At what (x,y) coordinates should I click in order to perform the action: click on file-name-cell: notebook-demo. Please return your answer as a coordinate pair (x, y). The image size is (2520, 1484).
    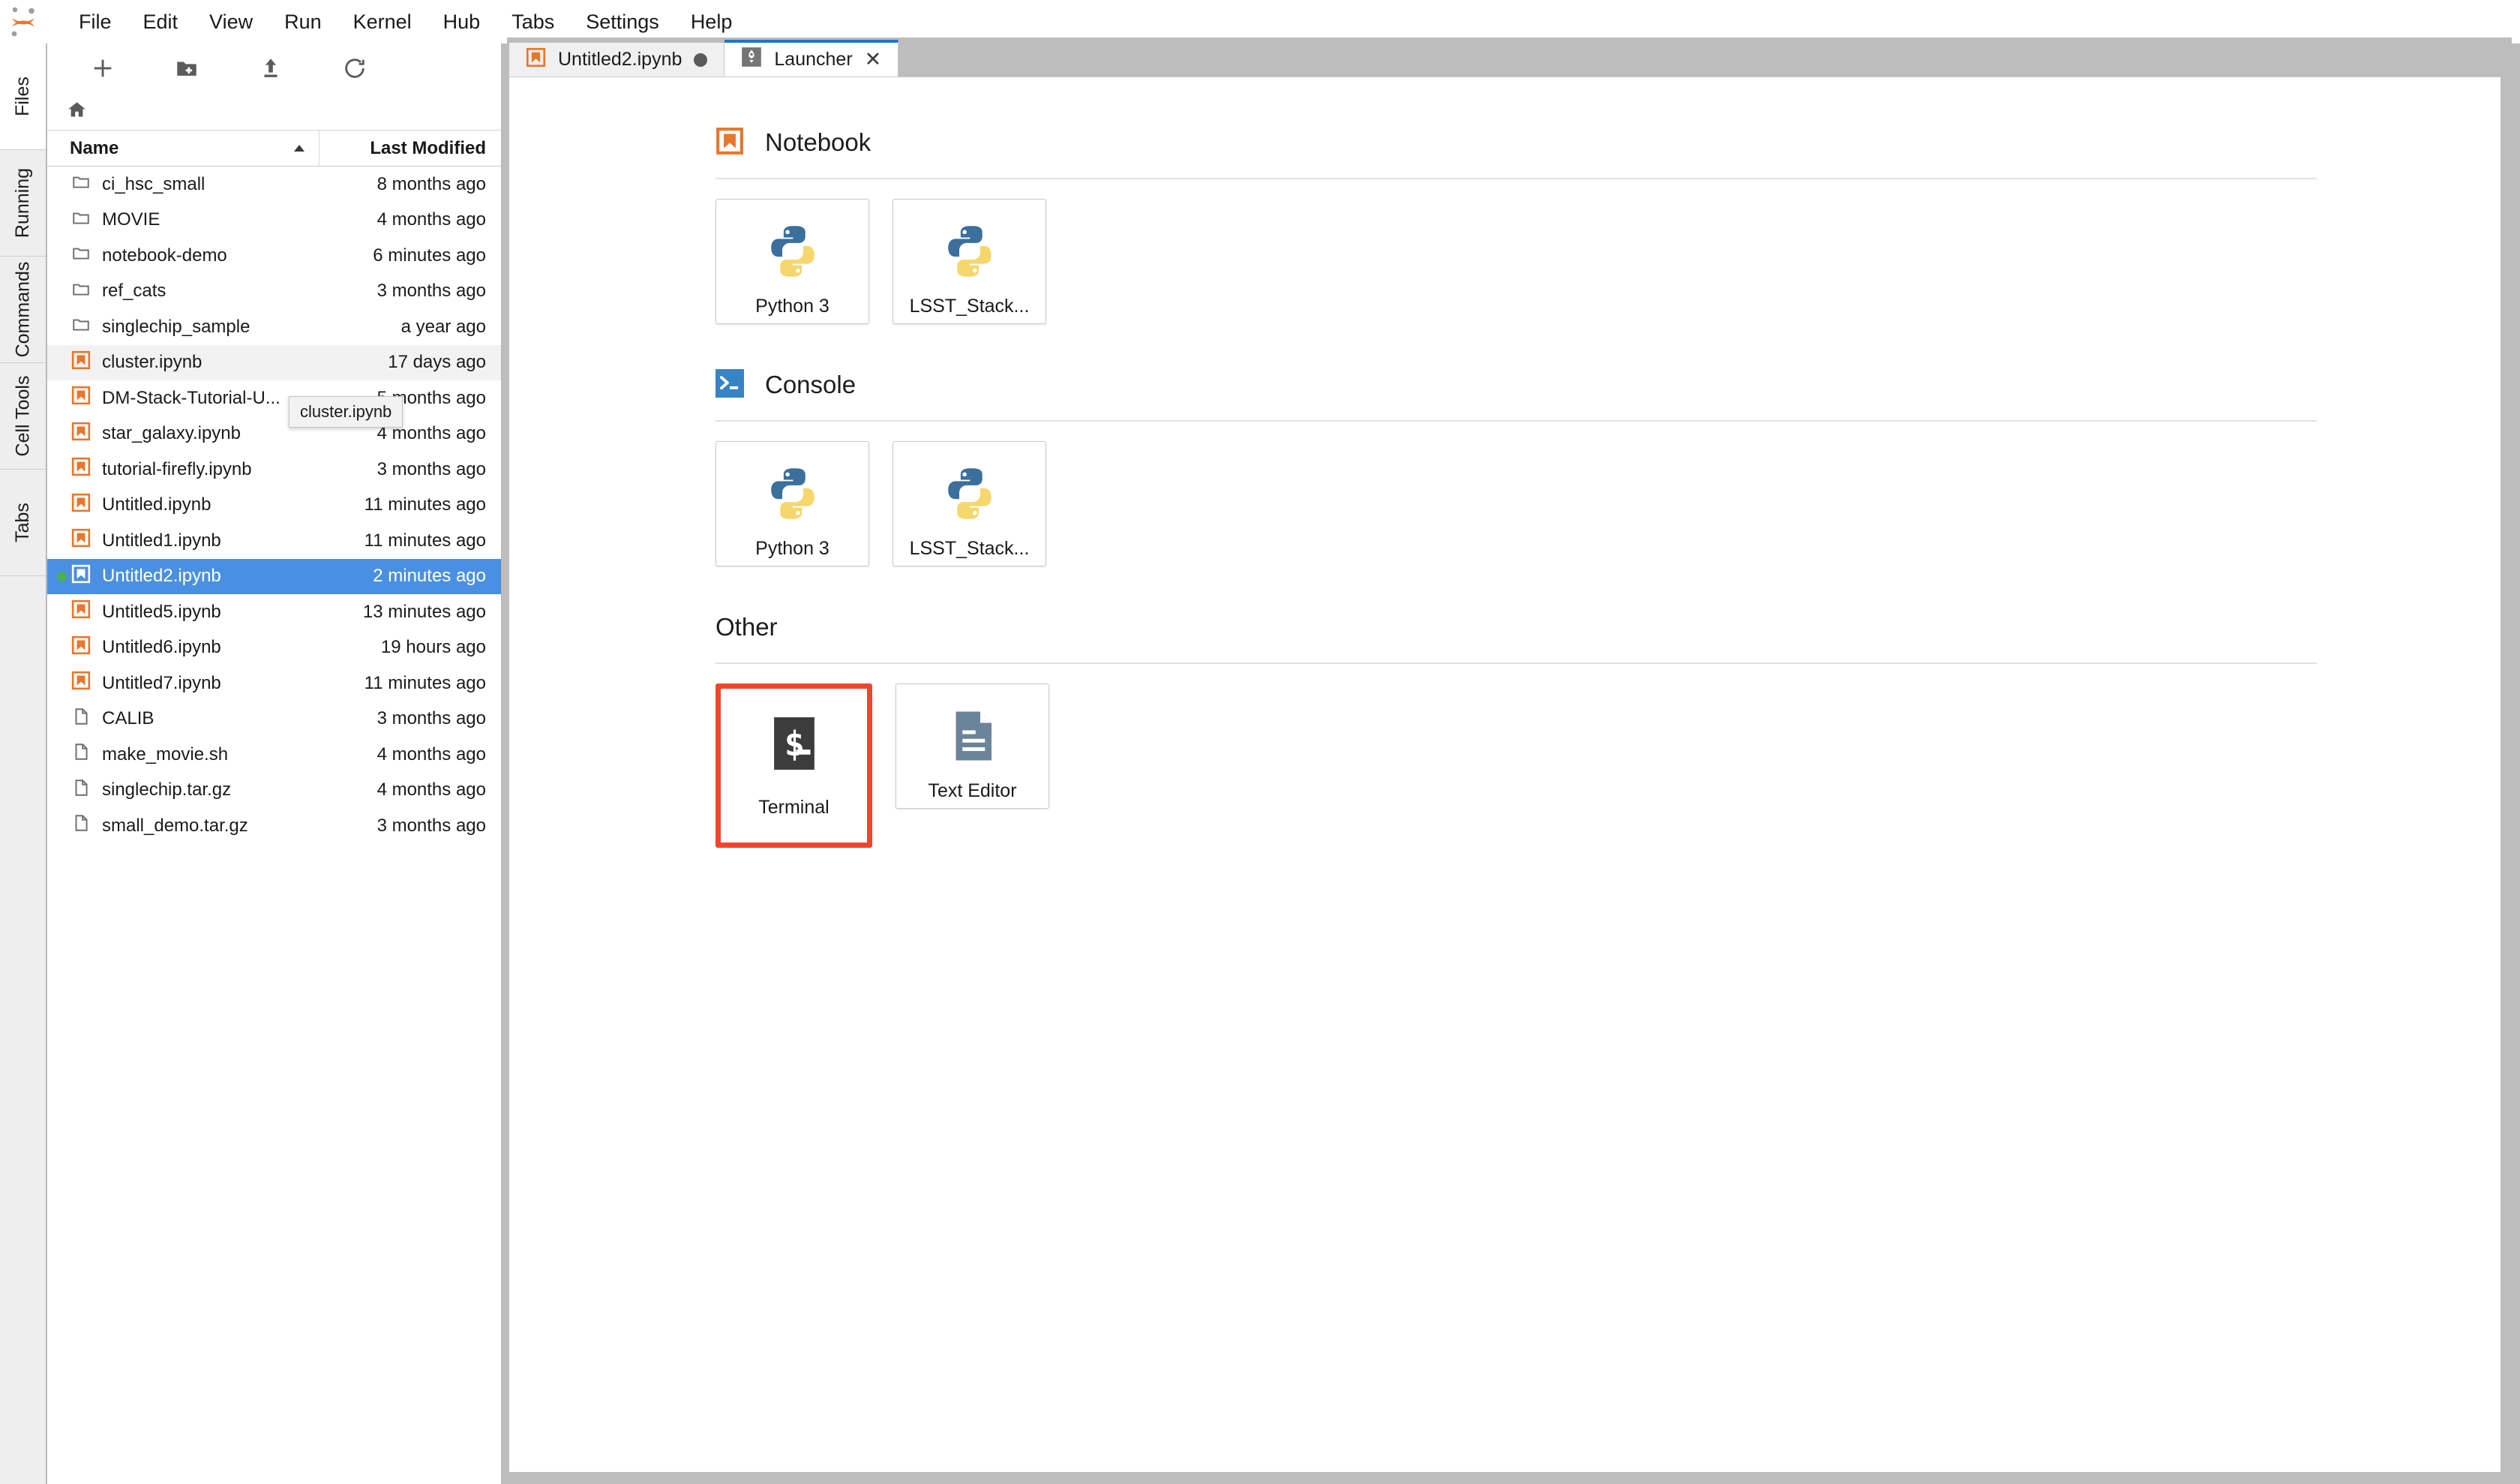
    Looking at the image, I should click on (183, 255).